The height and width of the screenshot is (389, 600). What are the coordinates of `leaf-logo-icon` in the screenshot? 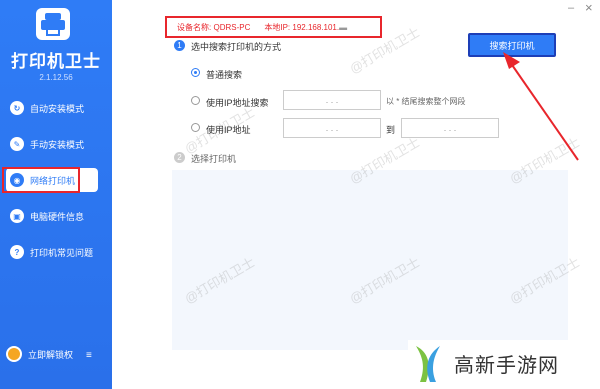 It's located at (428, 363).